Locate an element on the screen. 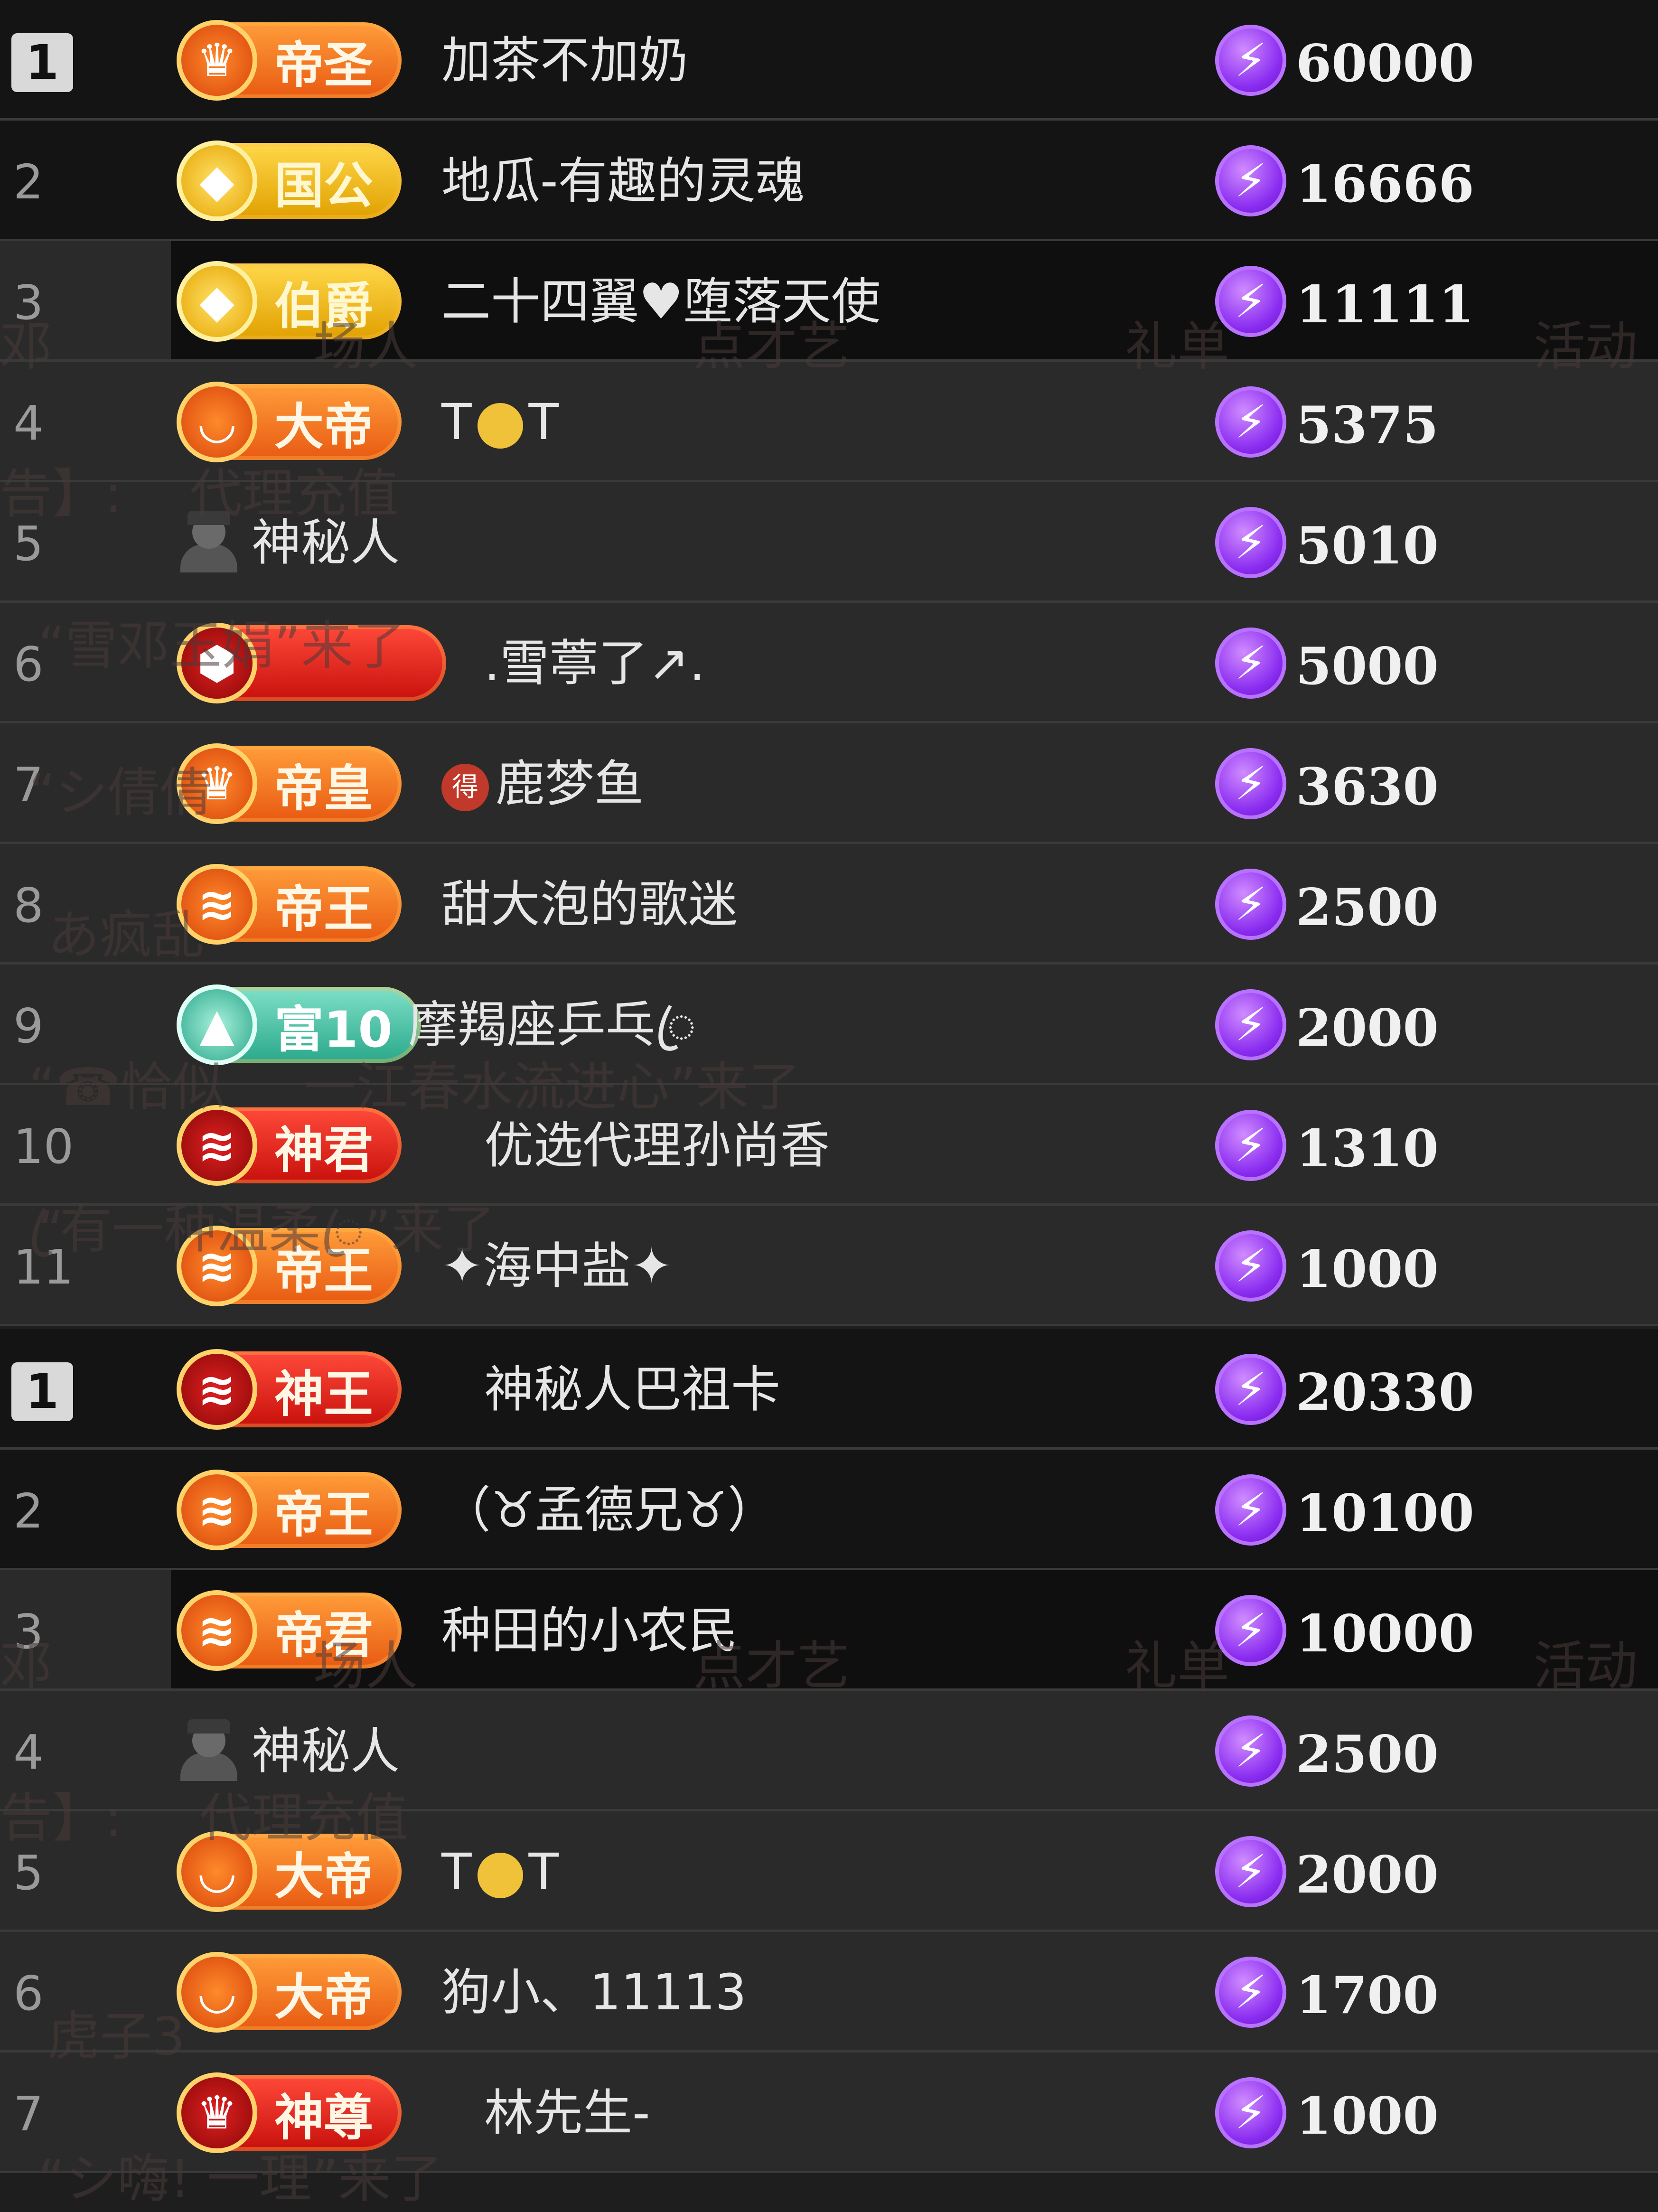 The height and width of the screenshot is (2212, 1658). contribution-score: 1000 is located at coordinates (1367, 1269).